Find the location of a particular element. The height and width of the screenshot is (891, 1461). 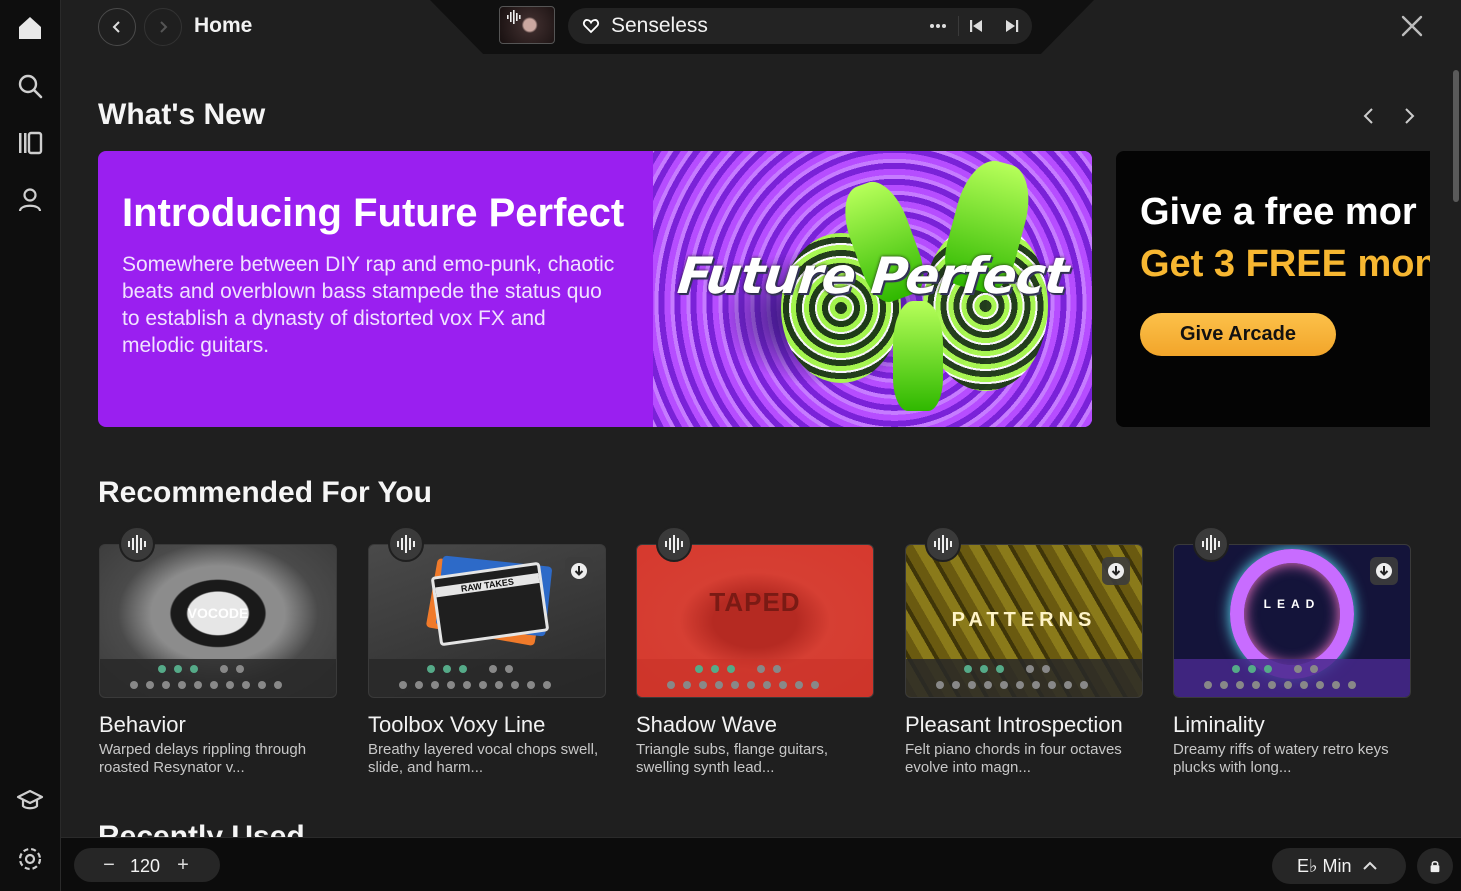

more-icon is located at coordinates (938, 26).